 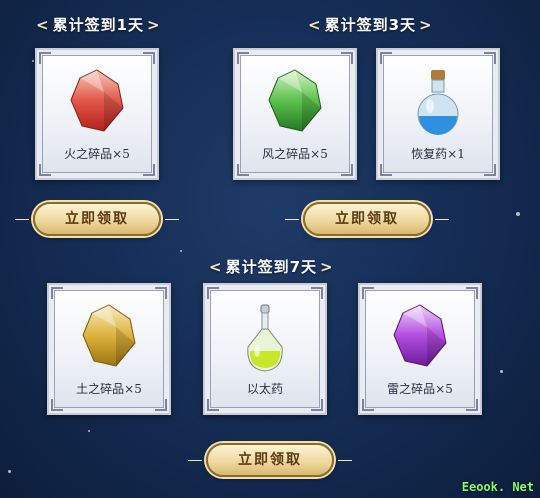 I want to click on reward-card-healing-potion: 恢复药×1, so click(x=438, y=114).